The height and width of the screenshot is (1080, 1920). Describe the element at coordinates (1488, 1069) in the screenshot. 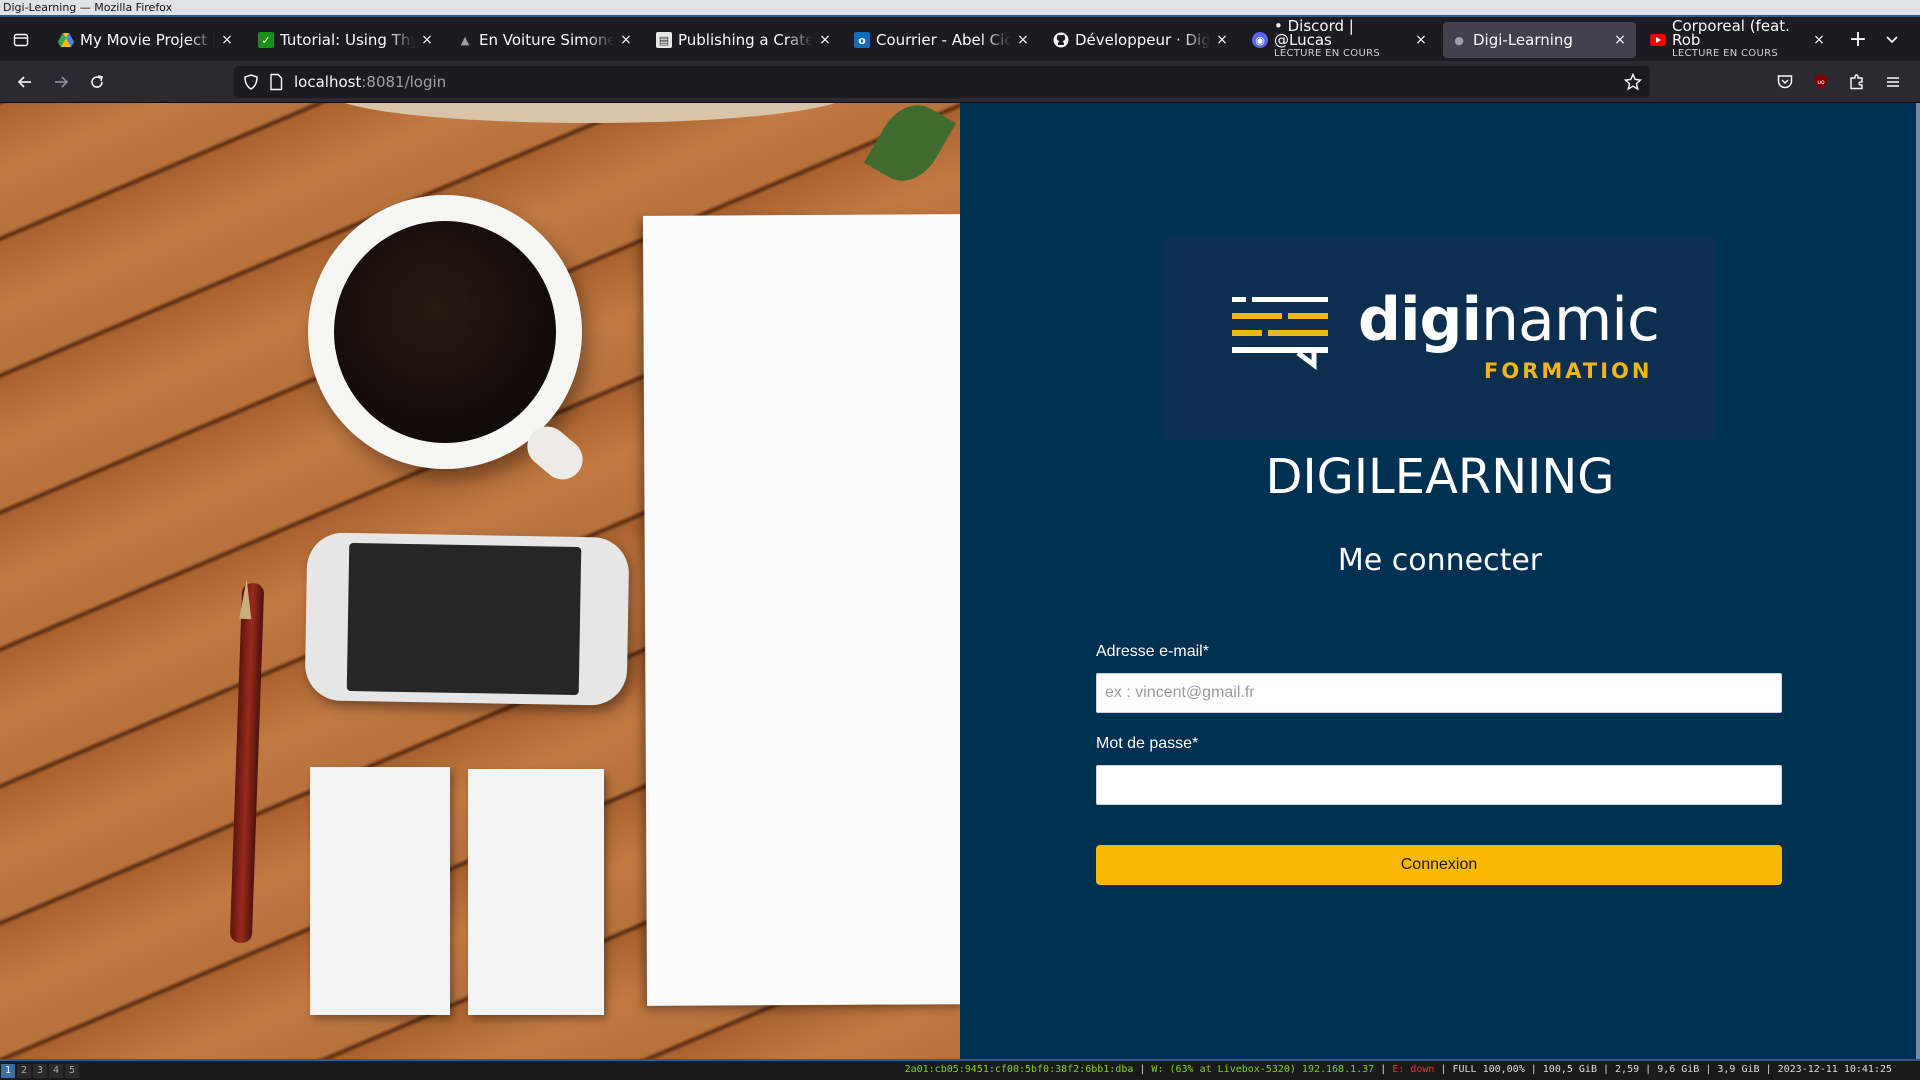

I see `battery-status: FULL 100,00%` at that location.